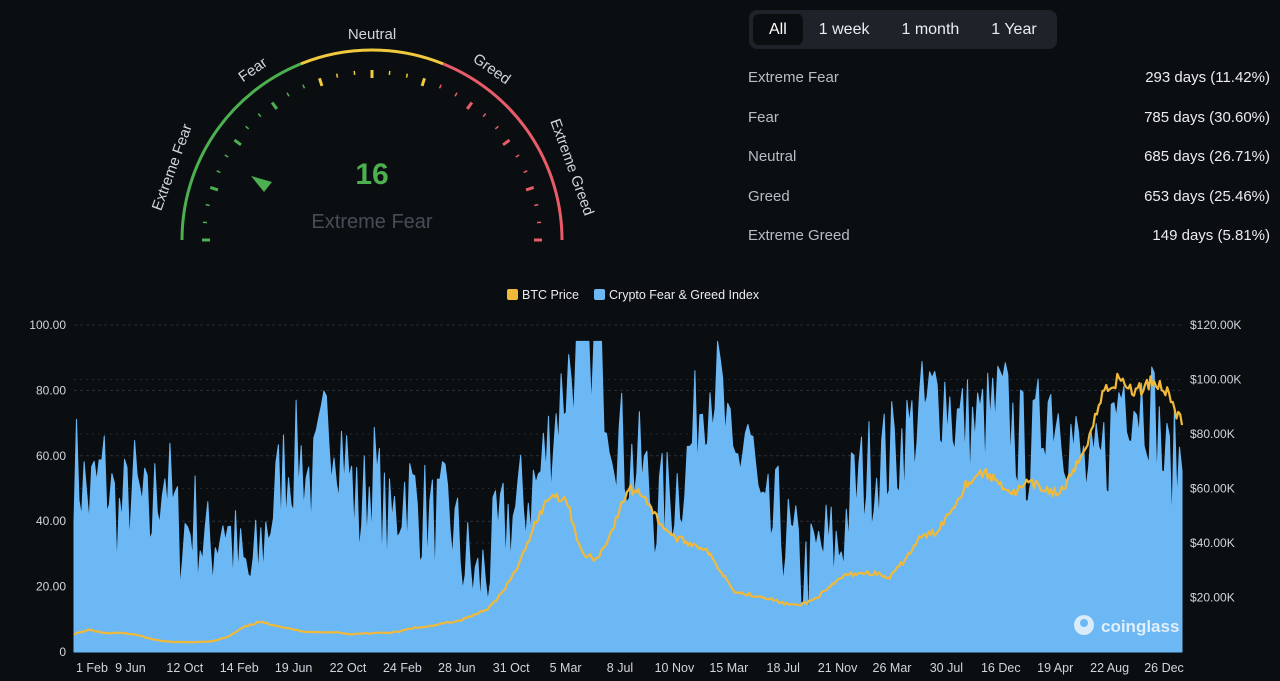 The width and height of the screenshot is (1280, 681). I want to click on legend-btc-swatch, so click(512, 294).